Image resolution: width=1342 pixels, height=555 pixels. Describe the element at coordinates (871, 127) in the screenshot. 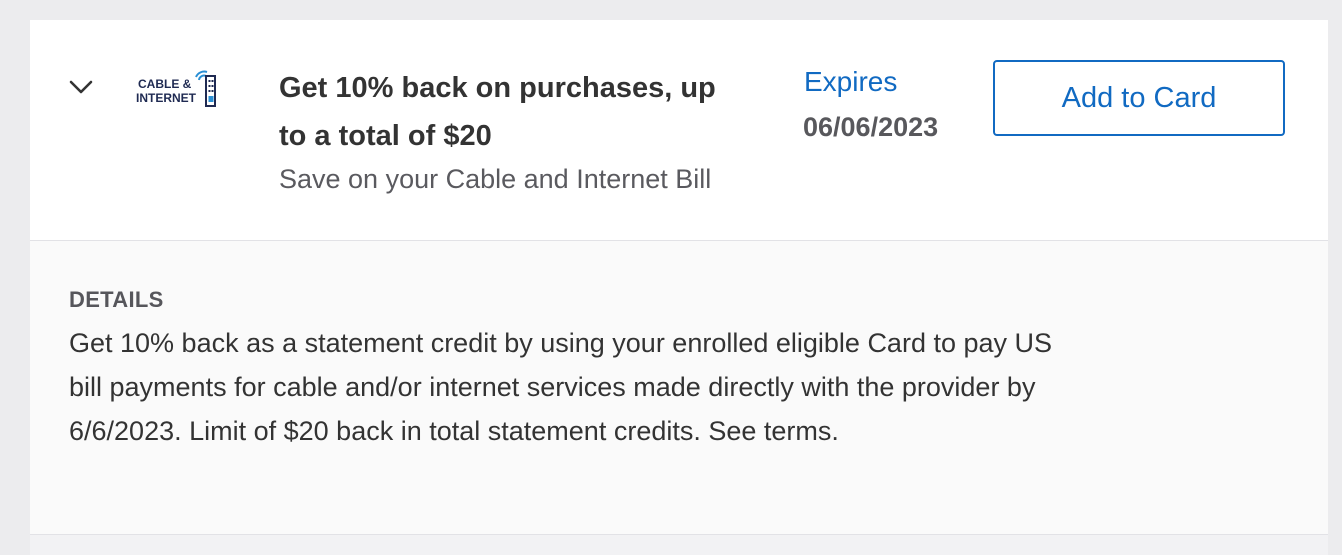

I see `expires-date: 06/06/2023` at that location.